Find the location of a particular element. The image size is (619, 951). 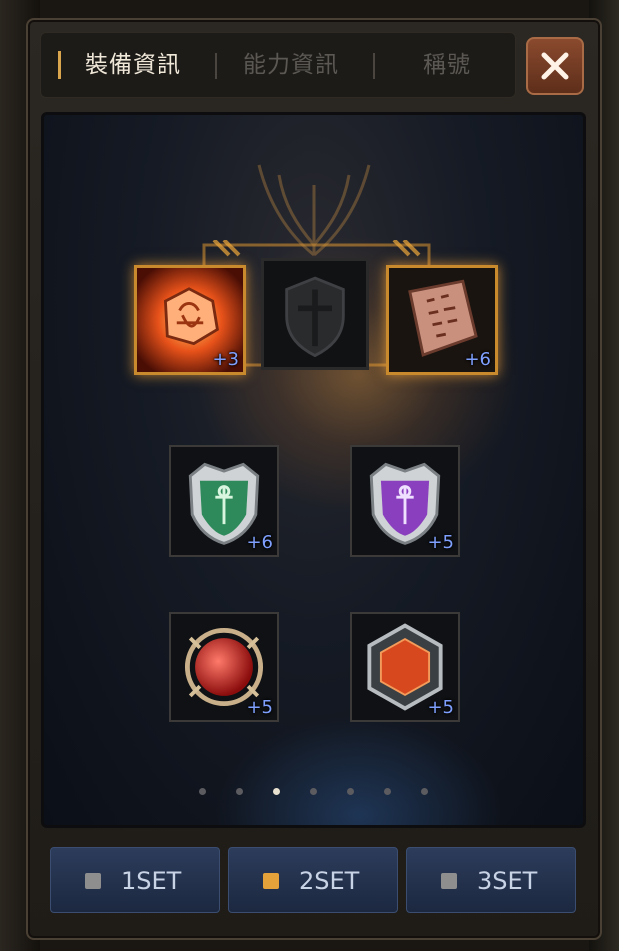

tab-title: 稱號 is located at coordinates (447, 65).